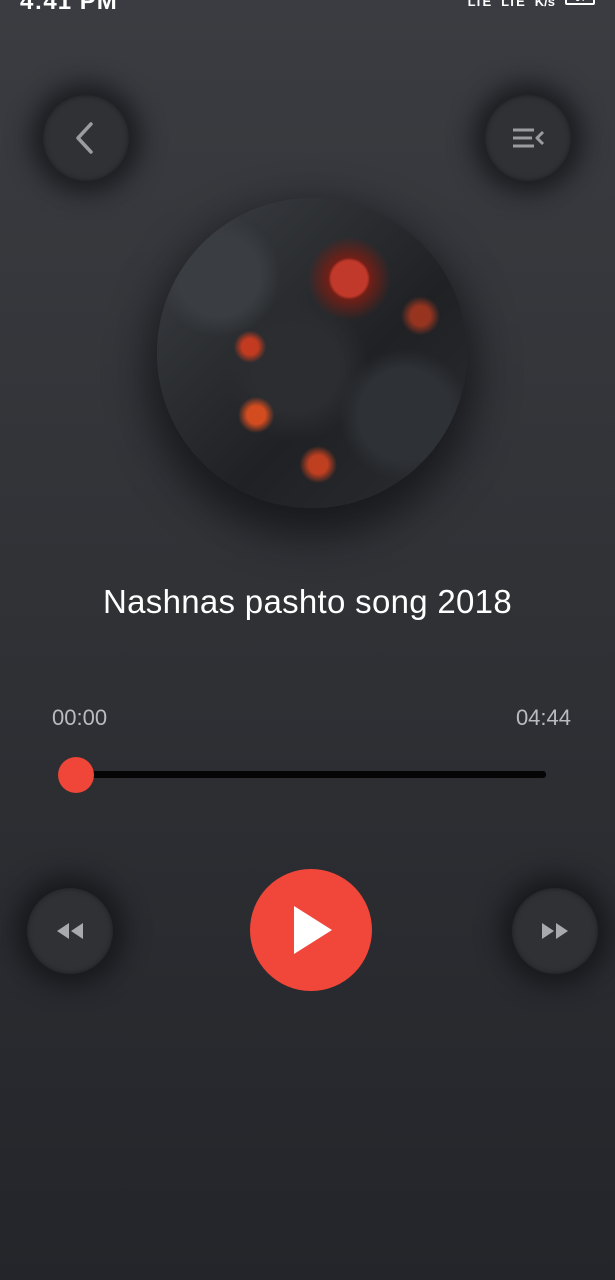 This screenshot has width=615, height=1280. Describe the element at coordinates (311, 774) in the screenshot. I see `seek-bar` at that location.